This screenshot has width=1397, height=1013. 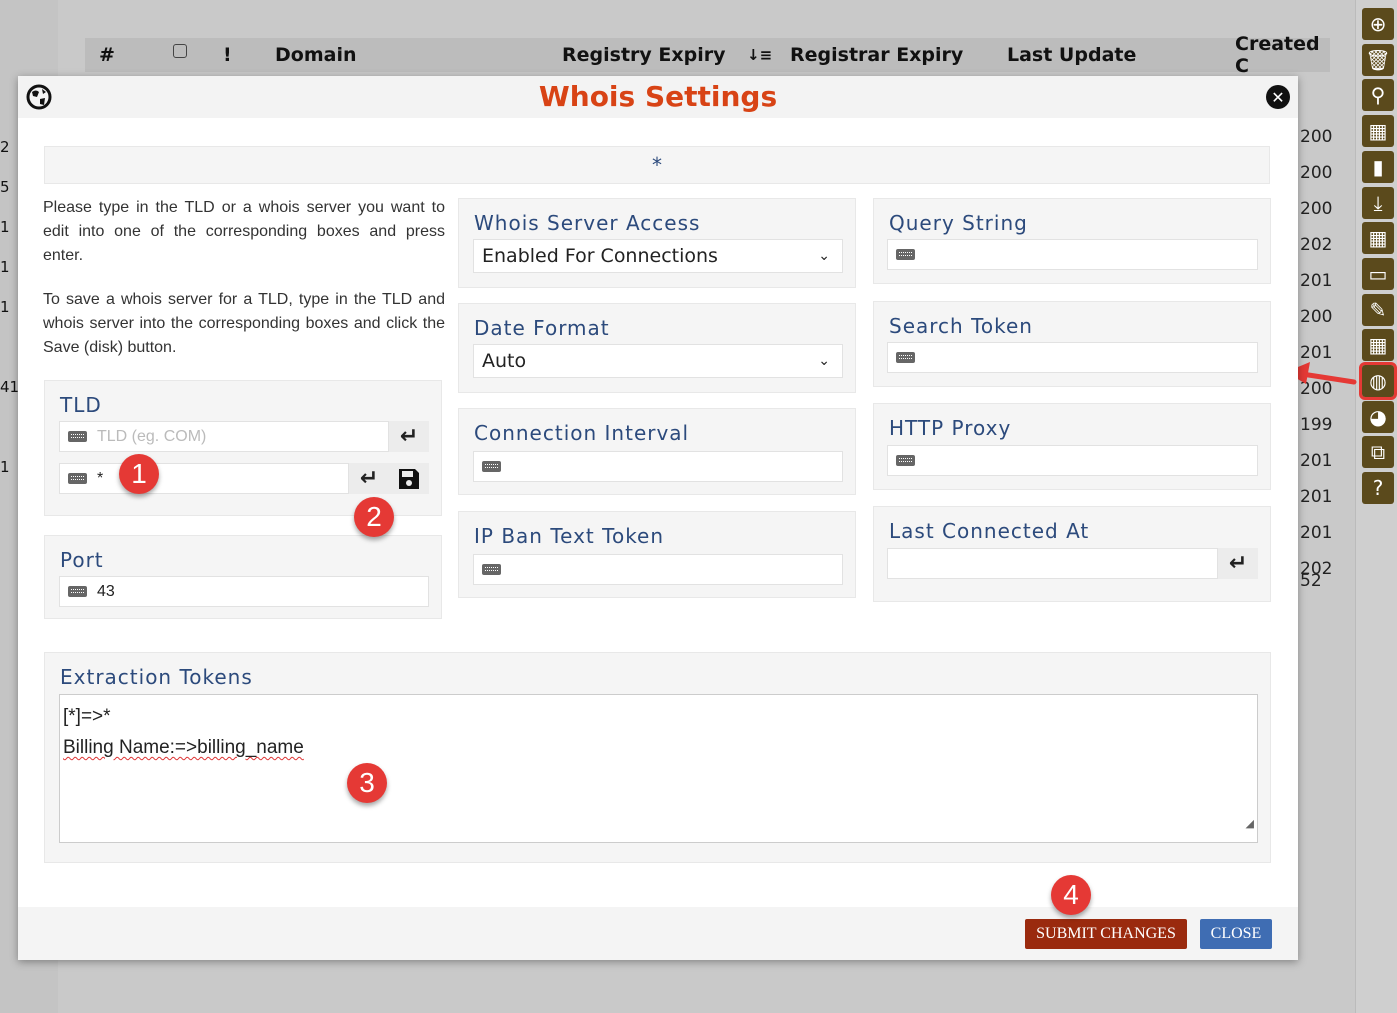 What do you see at coordinates (374, 517) in the screenshot?
I see `annotation-badge-2: 2` at bounding box center [374, 517].